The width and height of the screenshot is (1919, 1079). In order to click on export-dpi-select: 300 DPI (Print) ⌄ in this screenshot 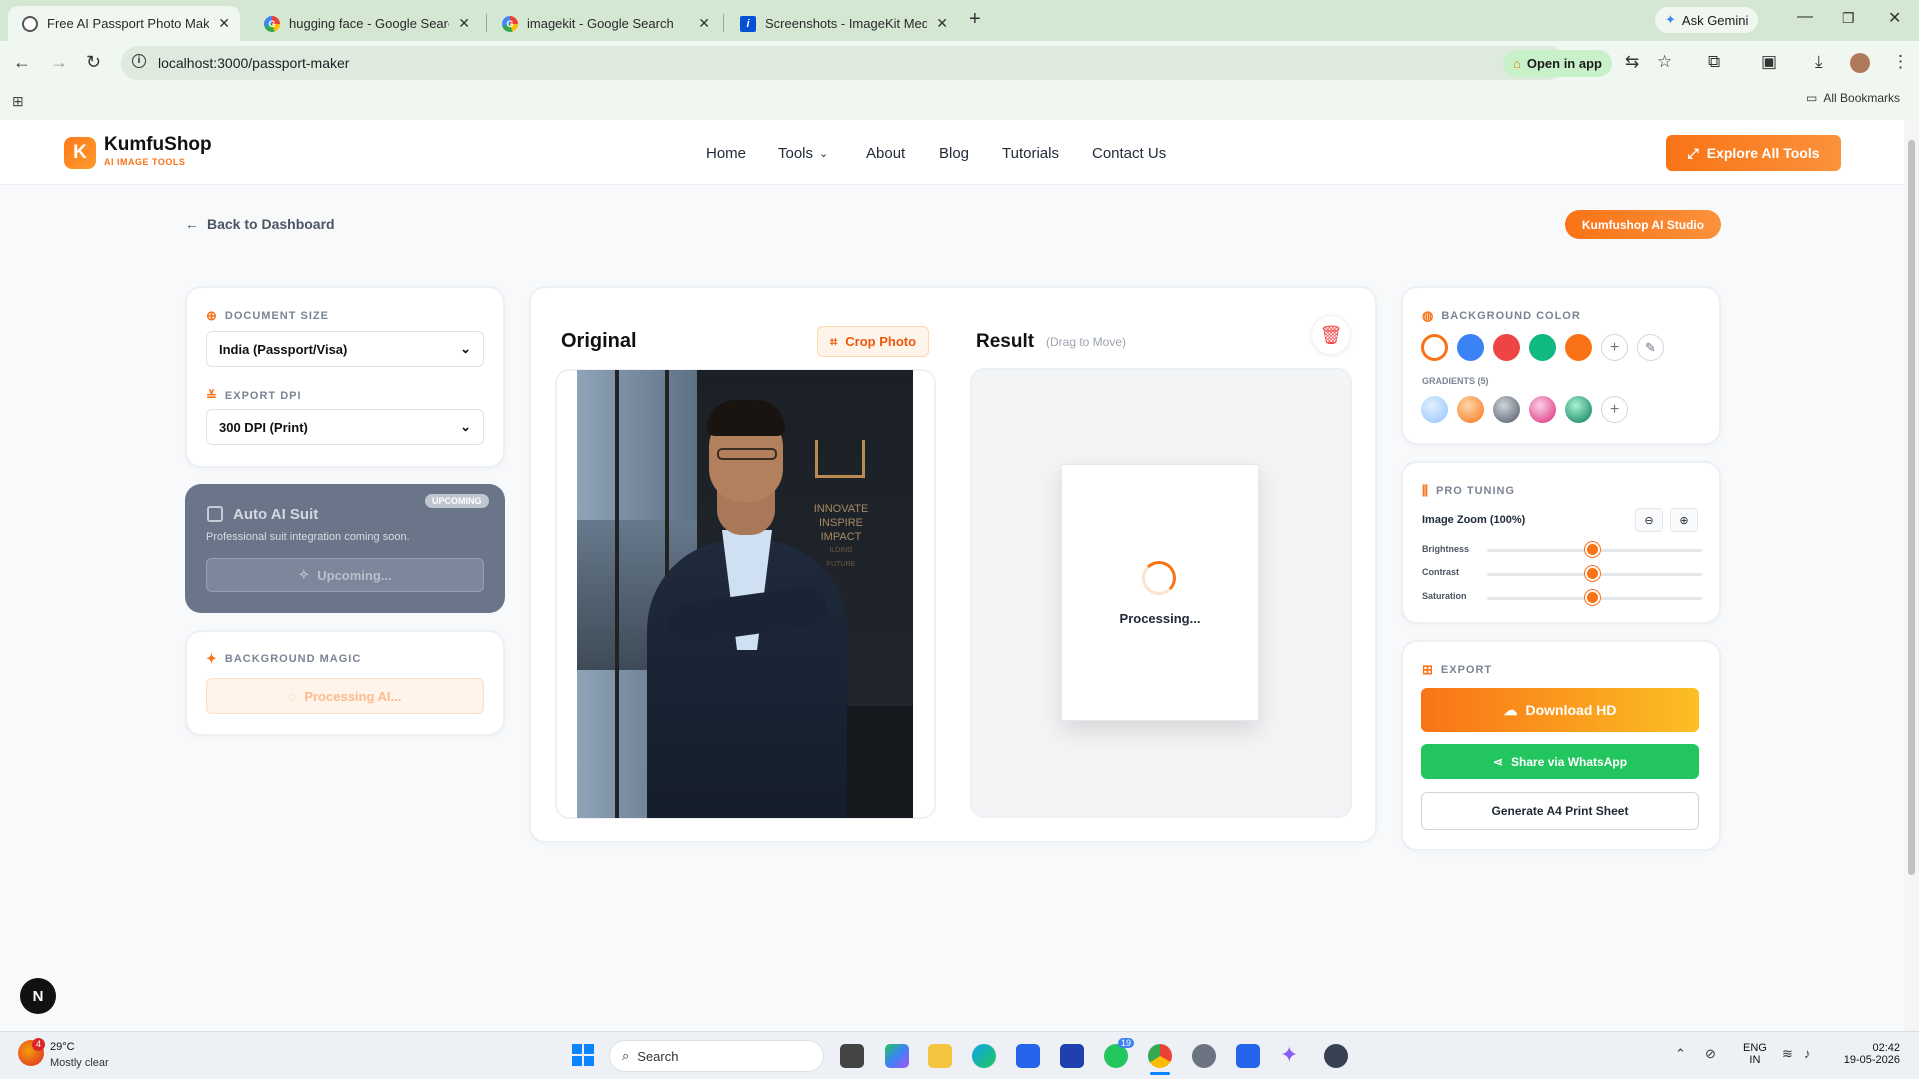, I will do `click(345, 427)`.